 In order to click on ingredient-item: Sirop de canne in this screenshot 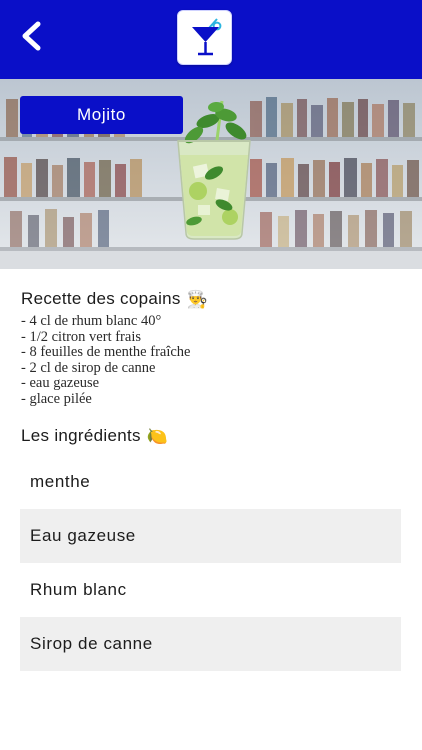, I will do `click(210, 644)`.